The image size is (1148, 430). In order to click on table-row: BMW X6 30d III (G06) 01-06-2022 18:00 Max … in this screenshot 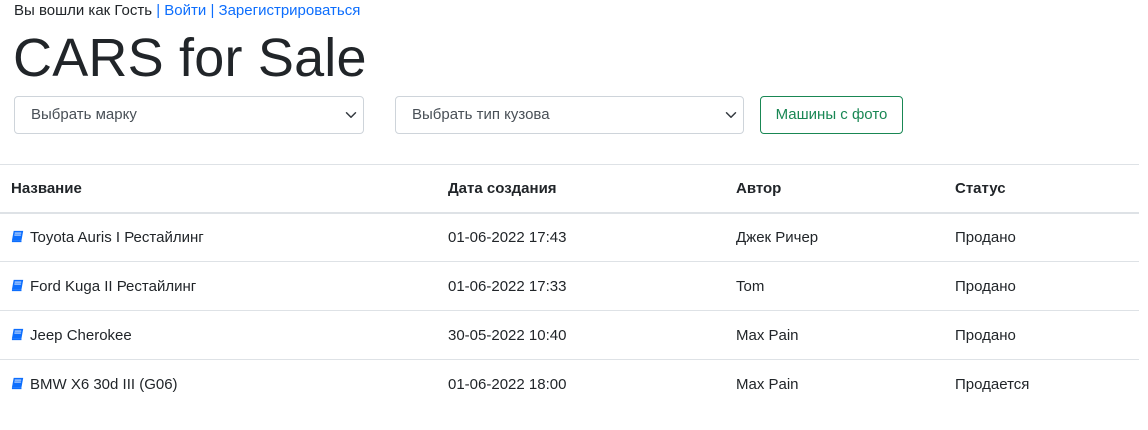, I will do `click(569, 384)`.